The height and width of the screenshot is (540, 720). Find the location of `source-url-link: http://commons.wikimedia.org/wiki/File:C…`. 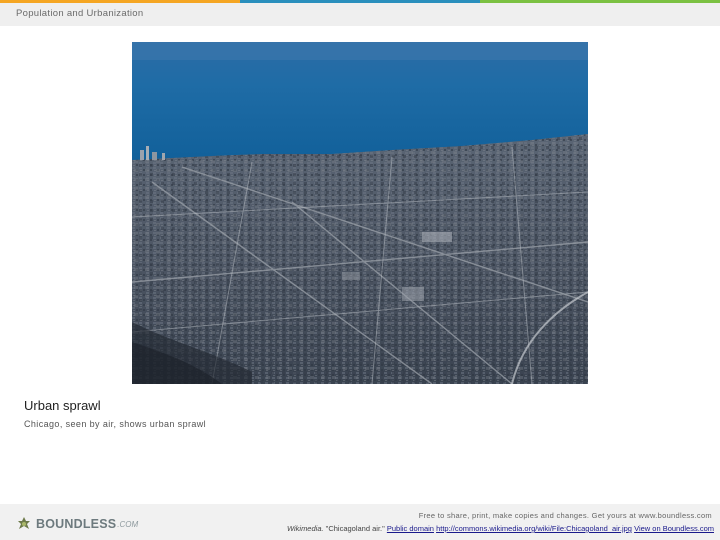

source-url-link: http://commons.wikimedia.org/wiki/File:C… is located at coordinates (534, 528).